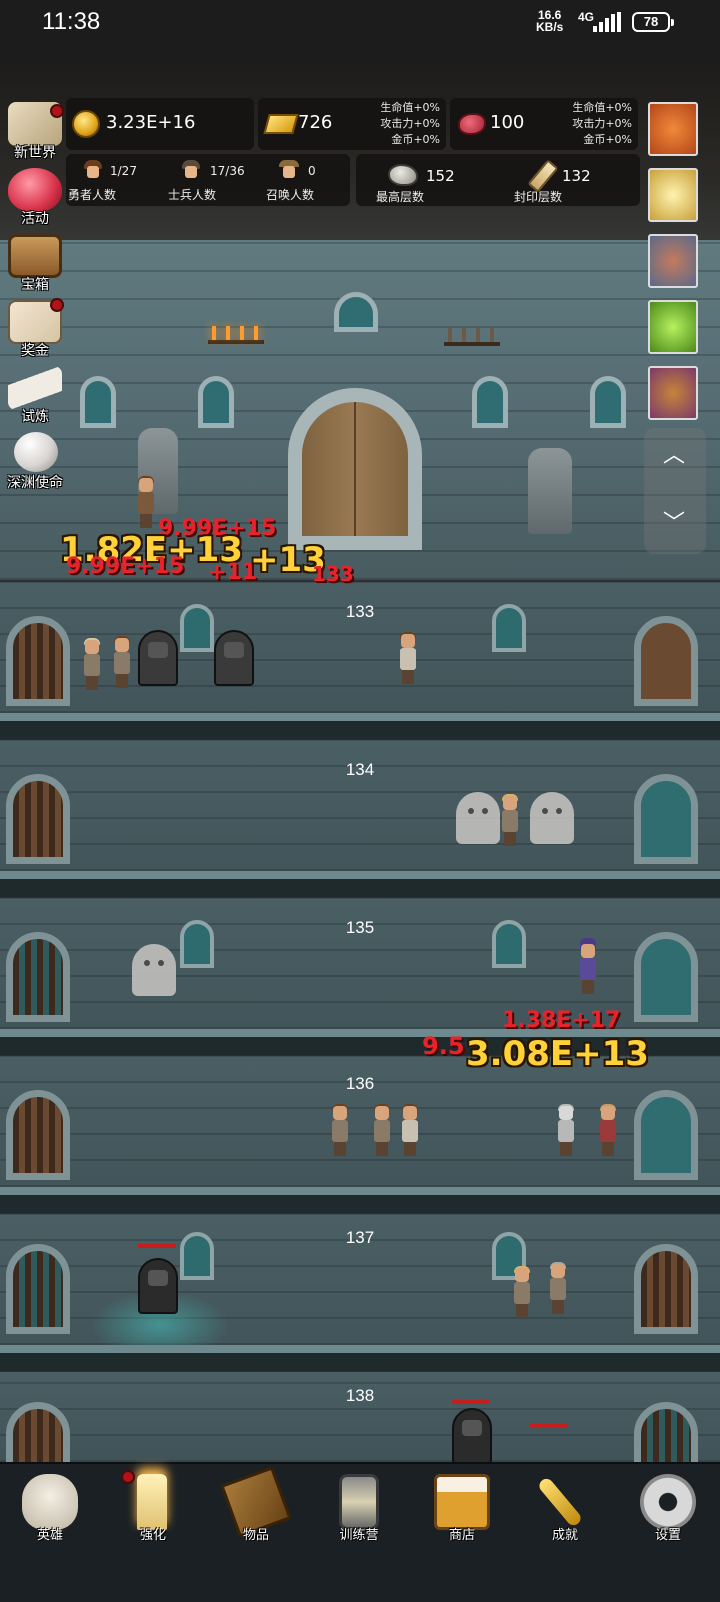 The width and height of the screenshot is (720, 1602). Describe the element at coordinates (153, 1533) in the screenshot. I see `nav-upgrade: 强化` at that location.